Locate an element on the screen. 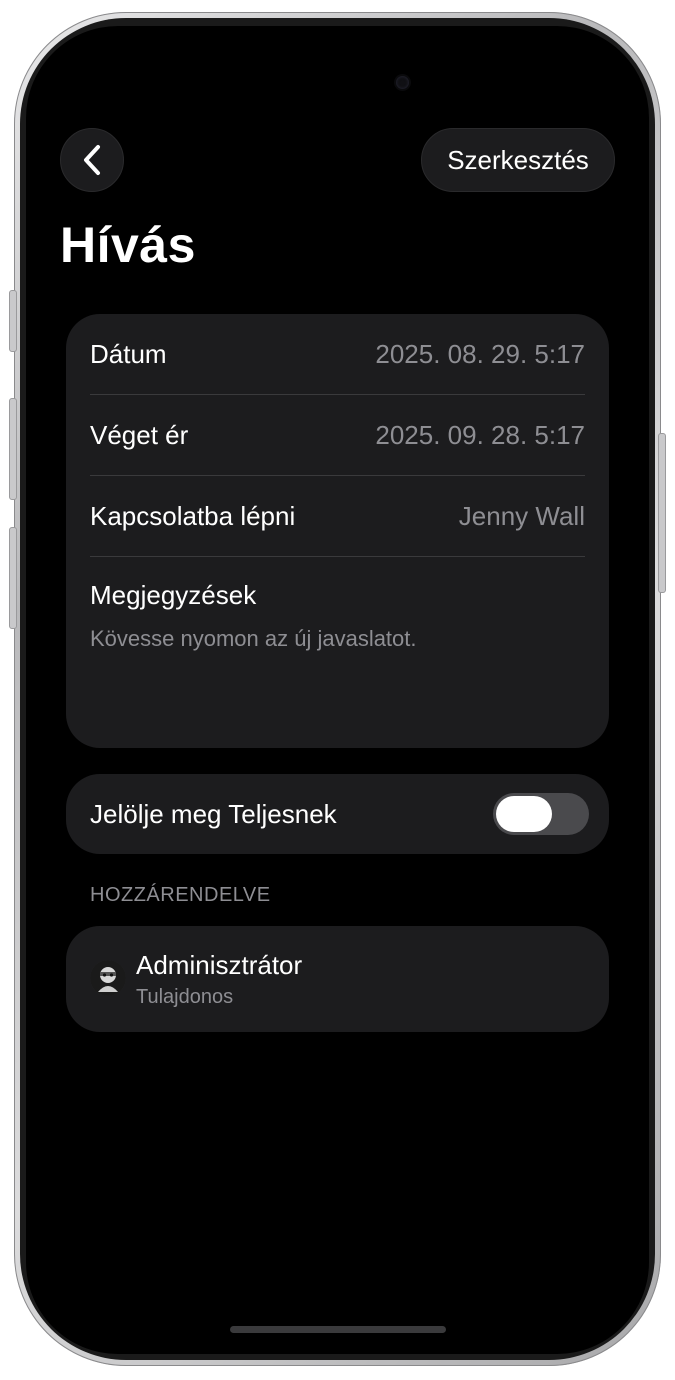 The height and width of the screenshot is (1380, 675). end-date-row: Véget ér 2025. 09. 28. 5:17 is located at coordinates (337, 435).